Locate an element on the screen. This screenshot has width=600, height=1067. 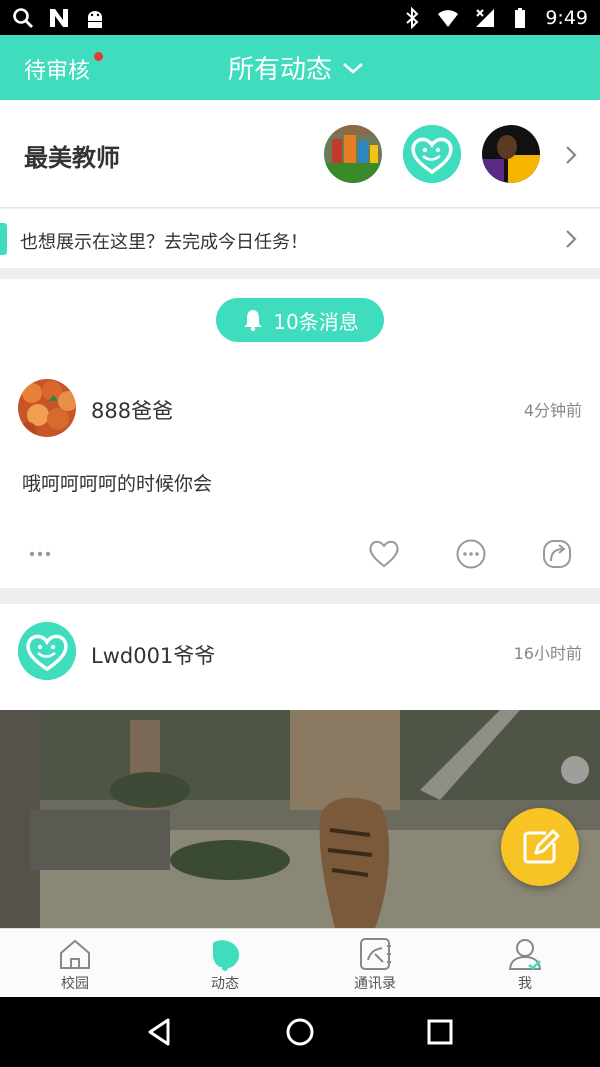
status-bar: 9:49 is located at coordinates (300, 17).